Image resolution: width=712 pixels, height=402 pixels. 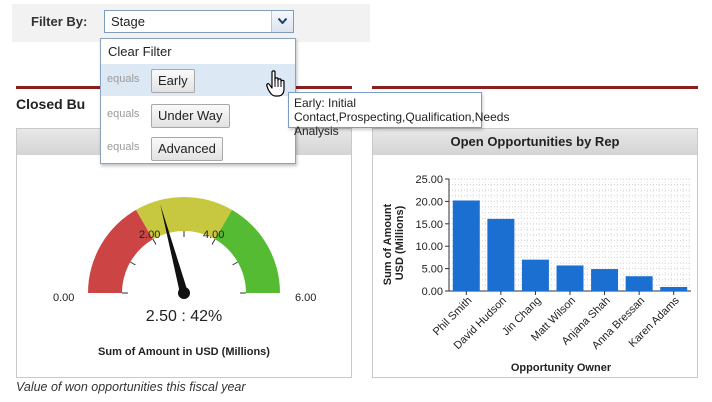 I want to click on chevron-down-icon, so click(x=282, y=21).